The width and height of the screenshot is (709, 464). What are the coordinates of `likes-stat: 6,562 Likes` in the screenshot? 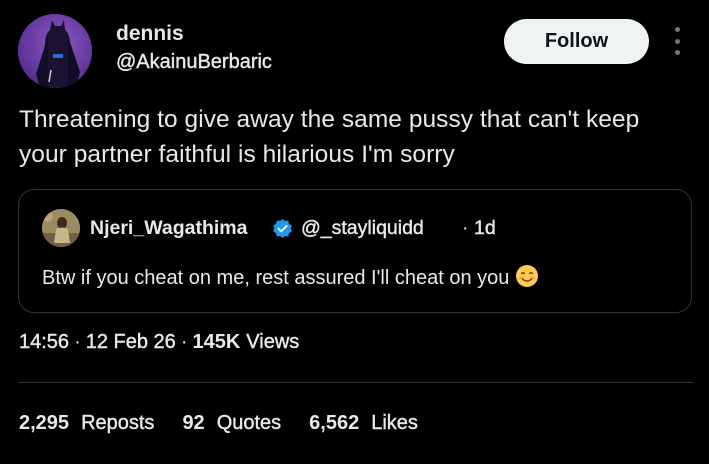 It's located at (363, 423).